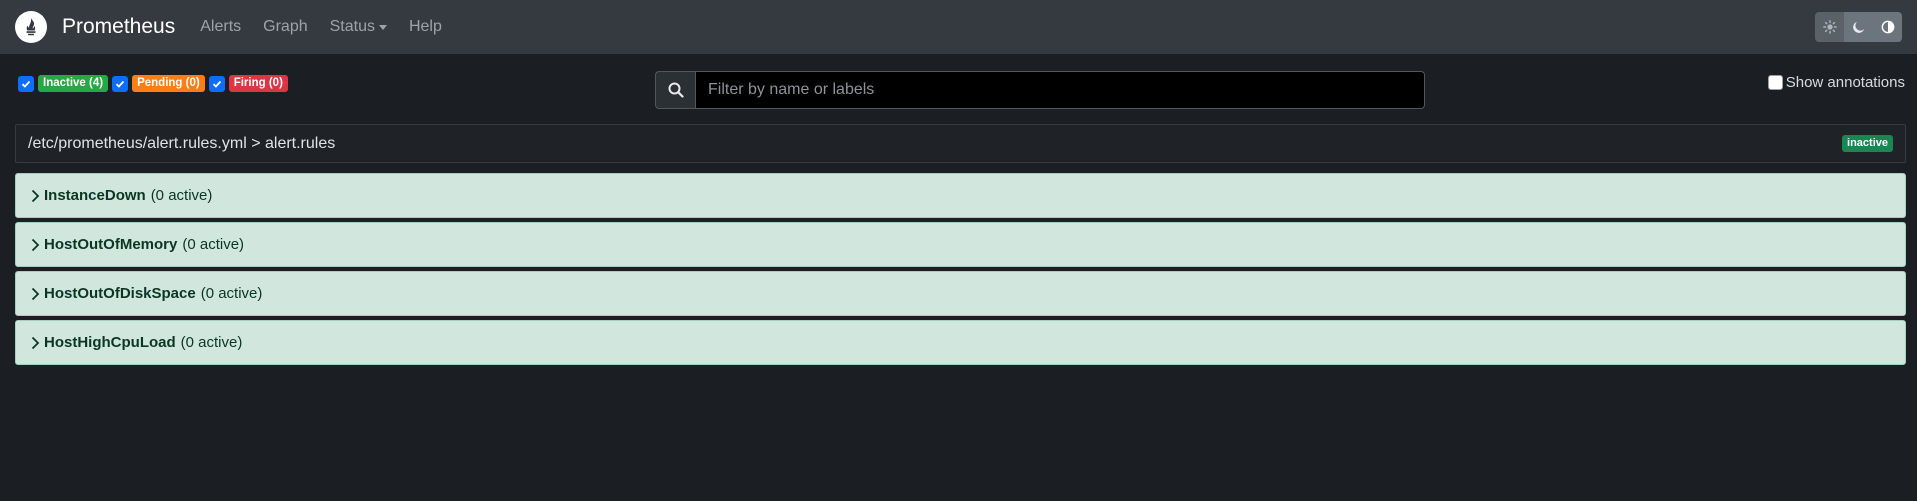  I want to click on show-annotations-toggle: Show annotations, so click(1836, 82).